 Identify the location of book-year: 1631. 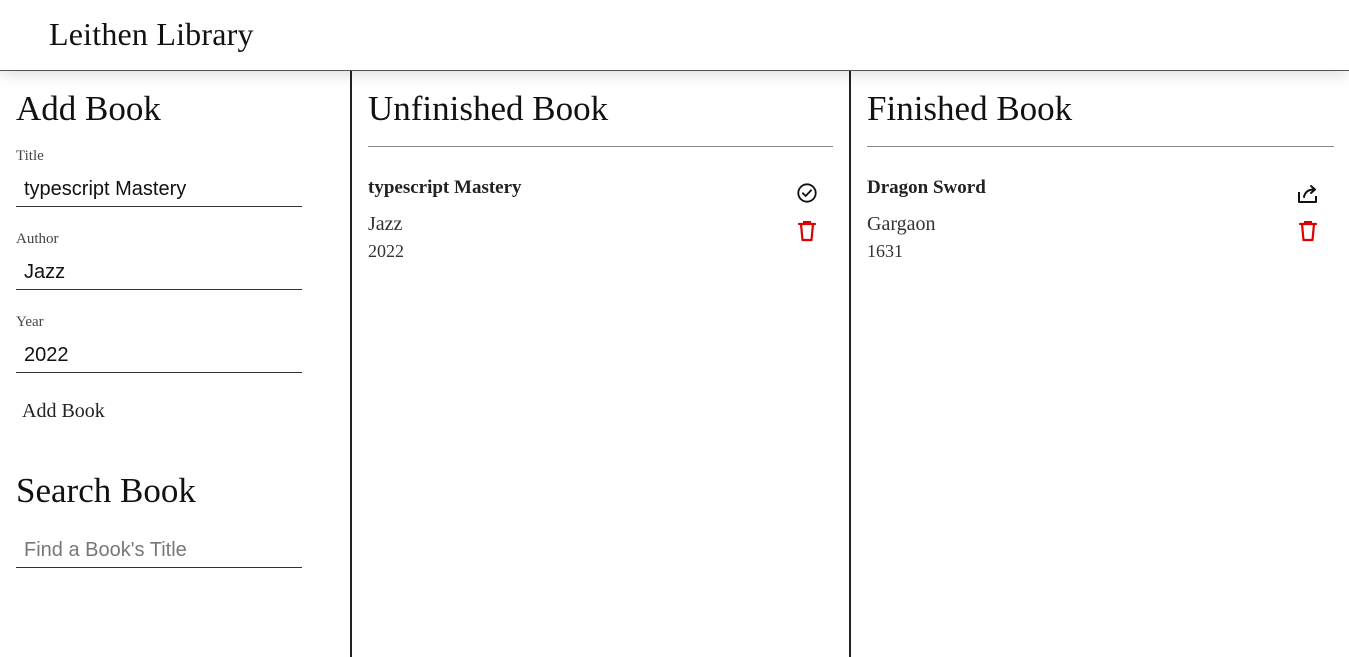
(885, 251).